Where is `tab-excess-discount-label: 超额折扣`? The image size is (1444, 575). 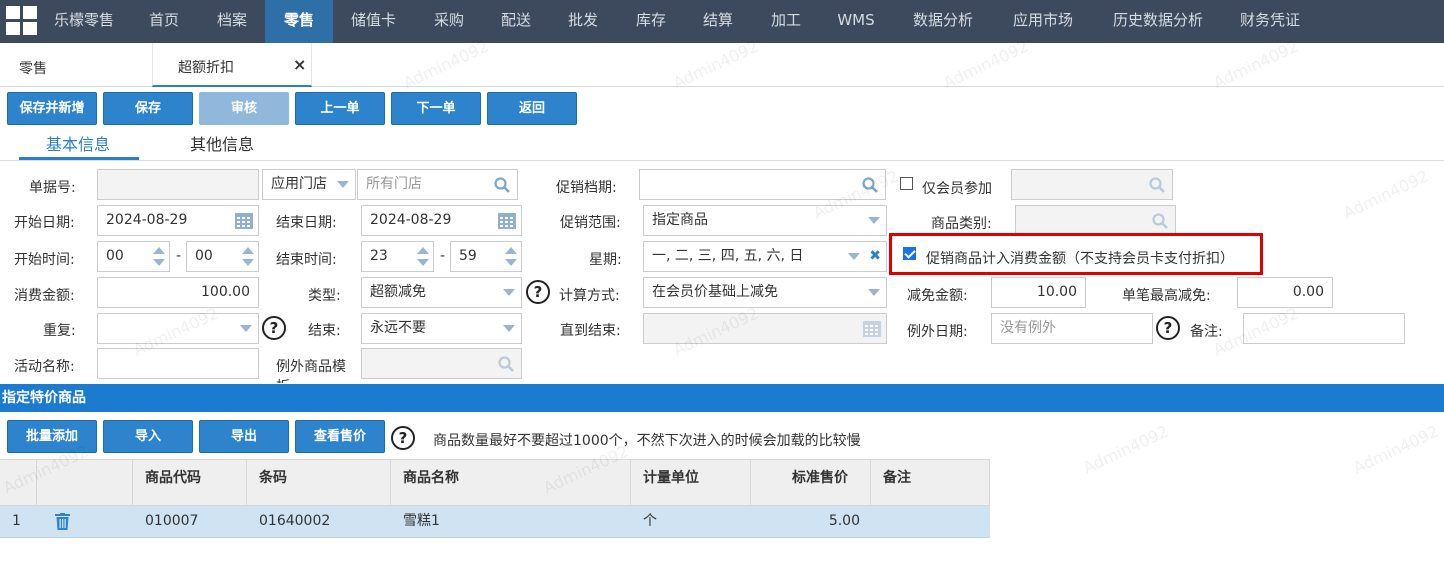 tab-excess-discount-label: 超额折扣 is located at coordinates (206, 68).